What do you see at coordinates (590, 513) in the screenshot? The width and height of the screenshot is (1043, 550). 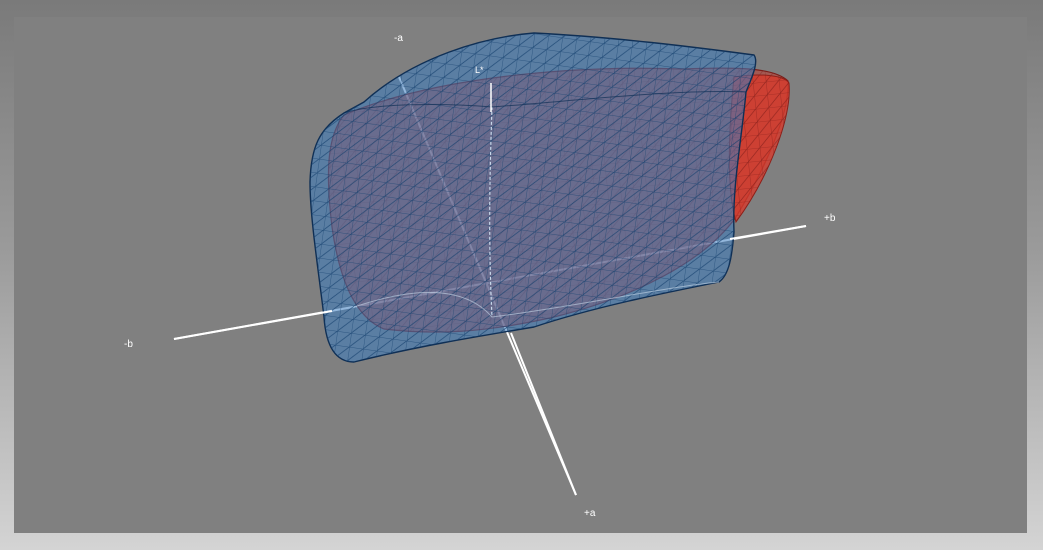 I see `axis-label-plus-a: +a` at bounding box center [590, 513].